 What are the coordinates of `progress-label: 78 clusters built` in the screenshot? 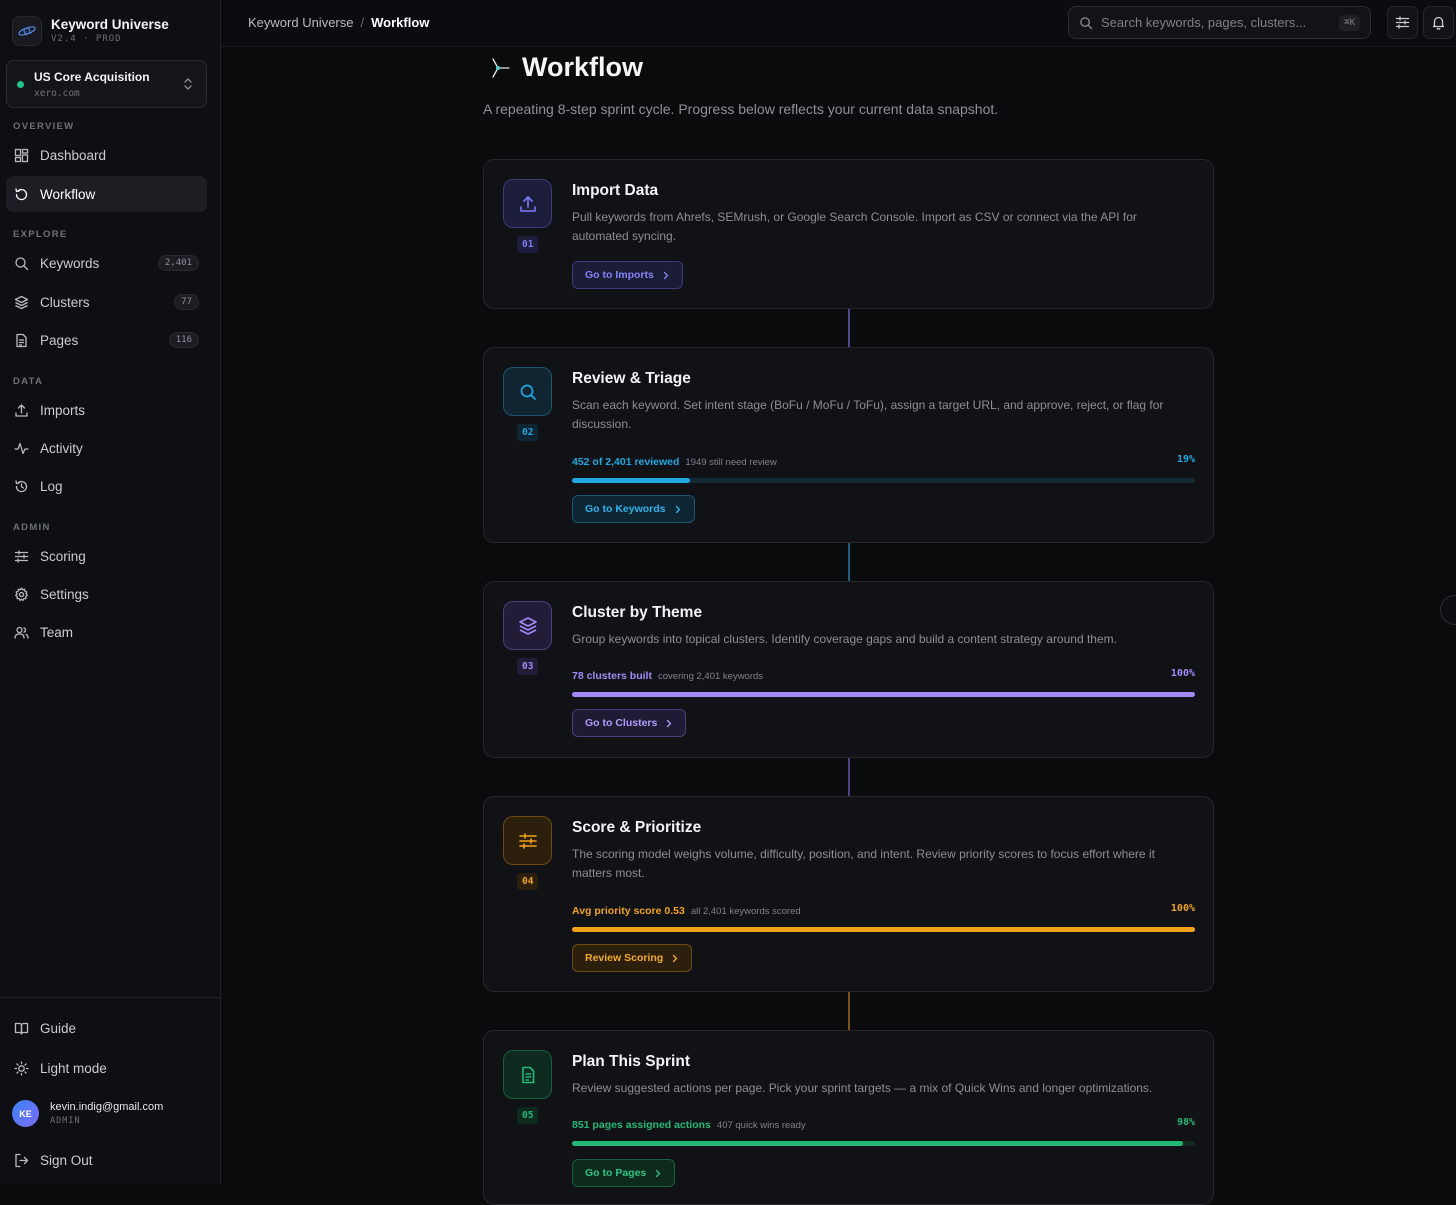 It's located at (612, 676).